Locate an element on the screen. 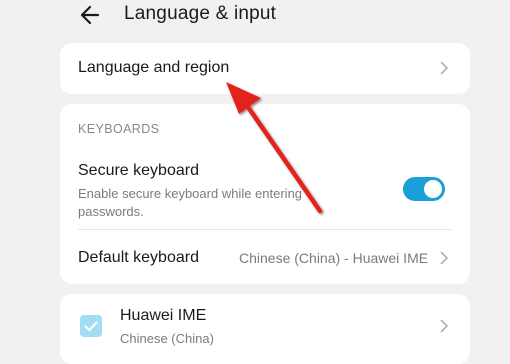 The image size is (510, 364). ime-title: Huawei IME is located at coordinates (163, 315).